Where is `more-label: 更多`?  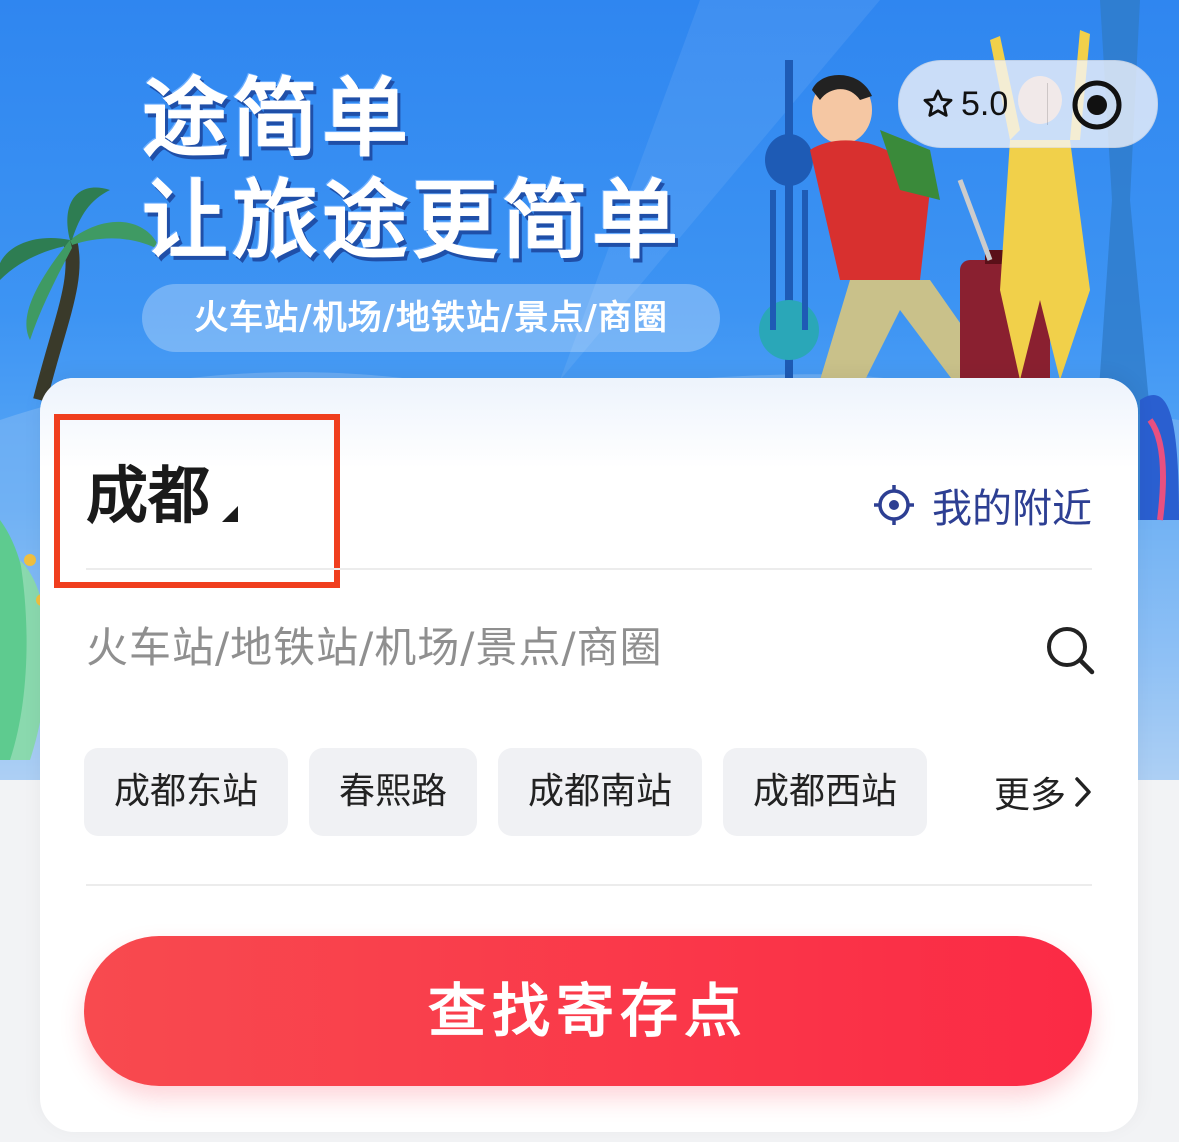
more-label: 更多 is located at coordinates (1029, 795).